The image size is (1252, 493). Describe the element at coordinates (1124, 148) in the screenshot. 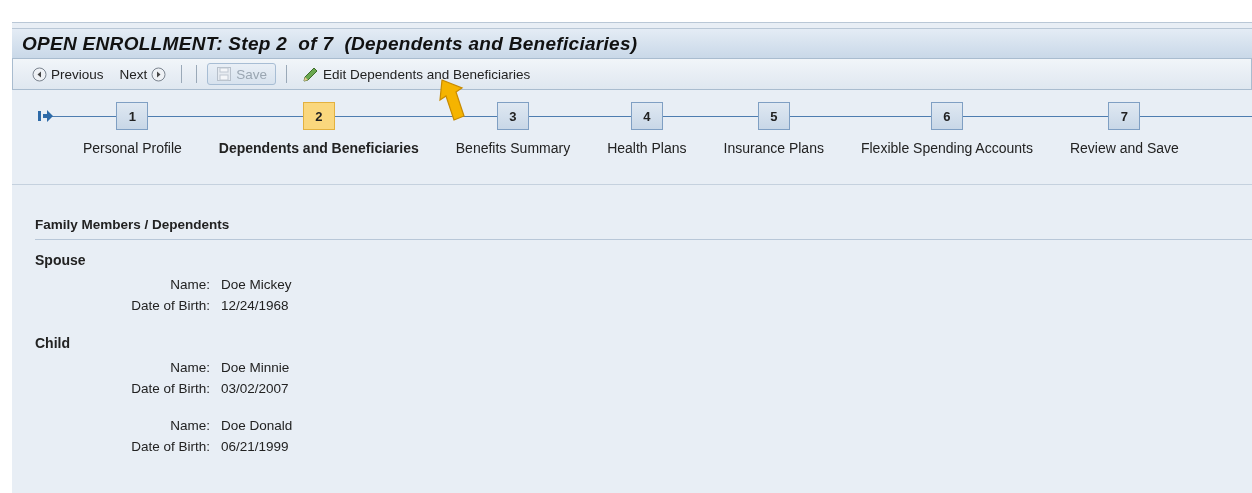

I see `step-label: Review and Save` at that location.